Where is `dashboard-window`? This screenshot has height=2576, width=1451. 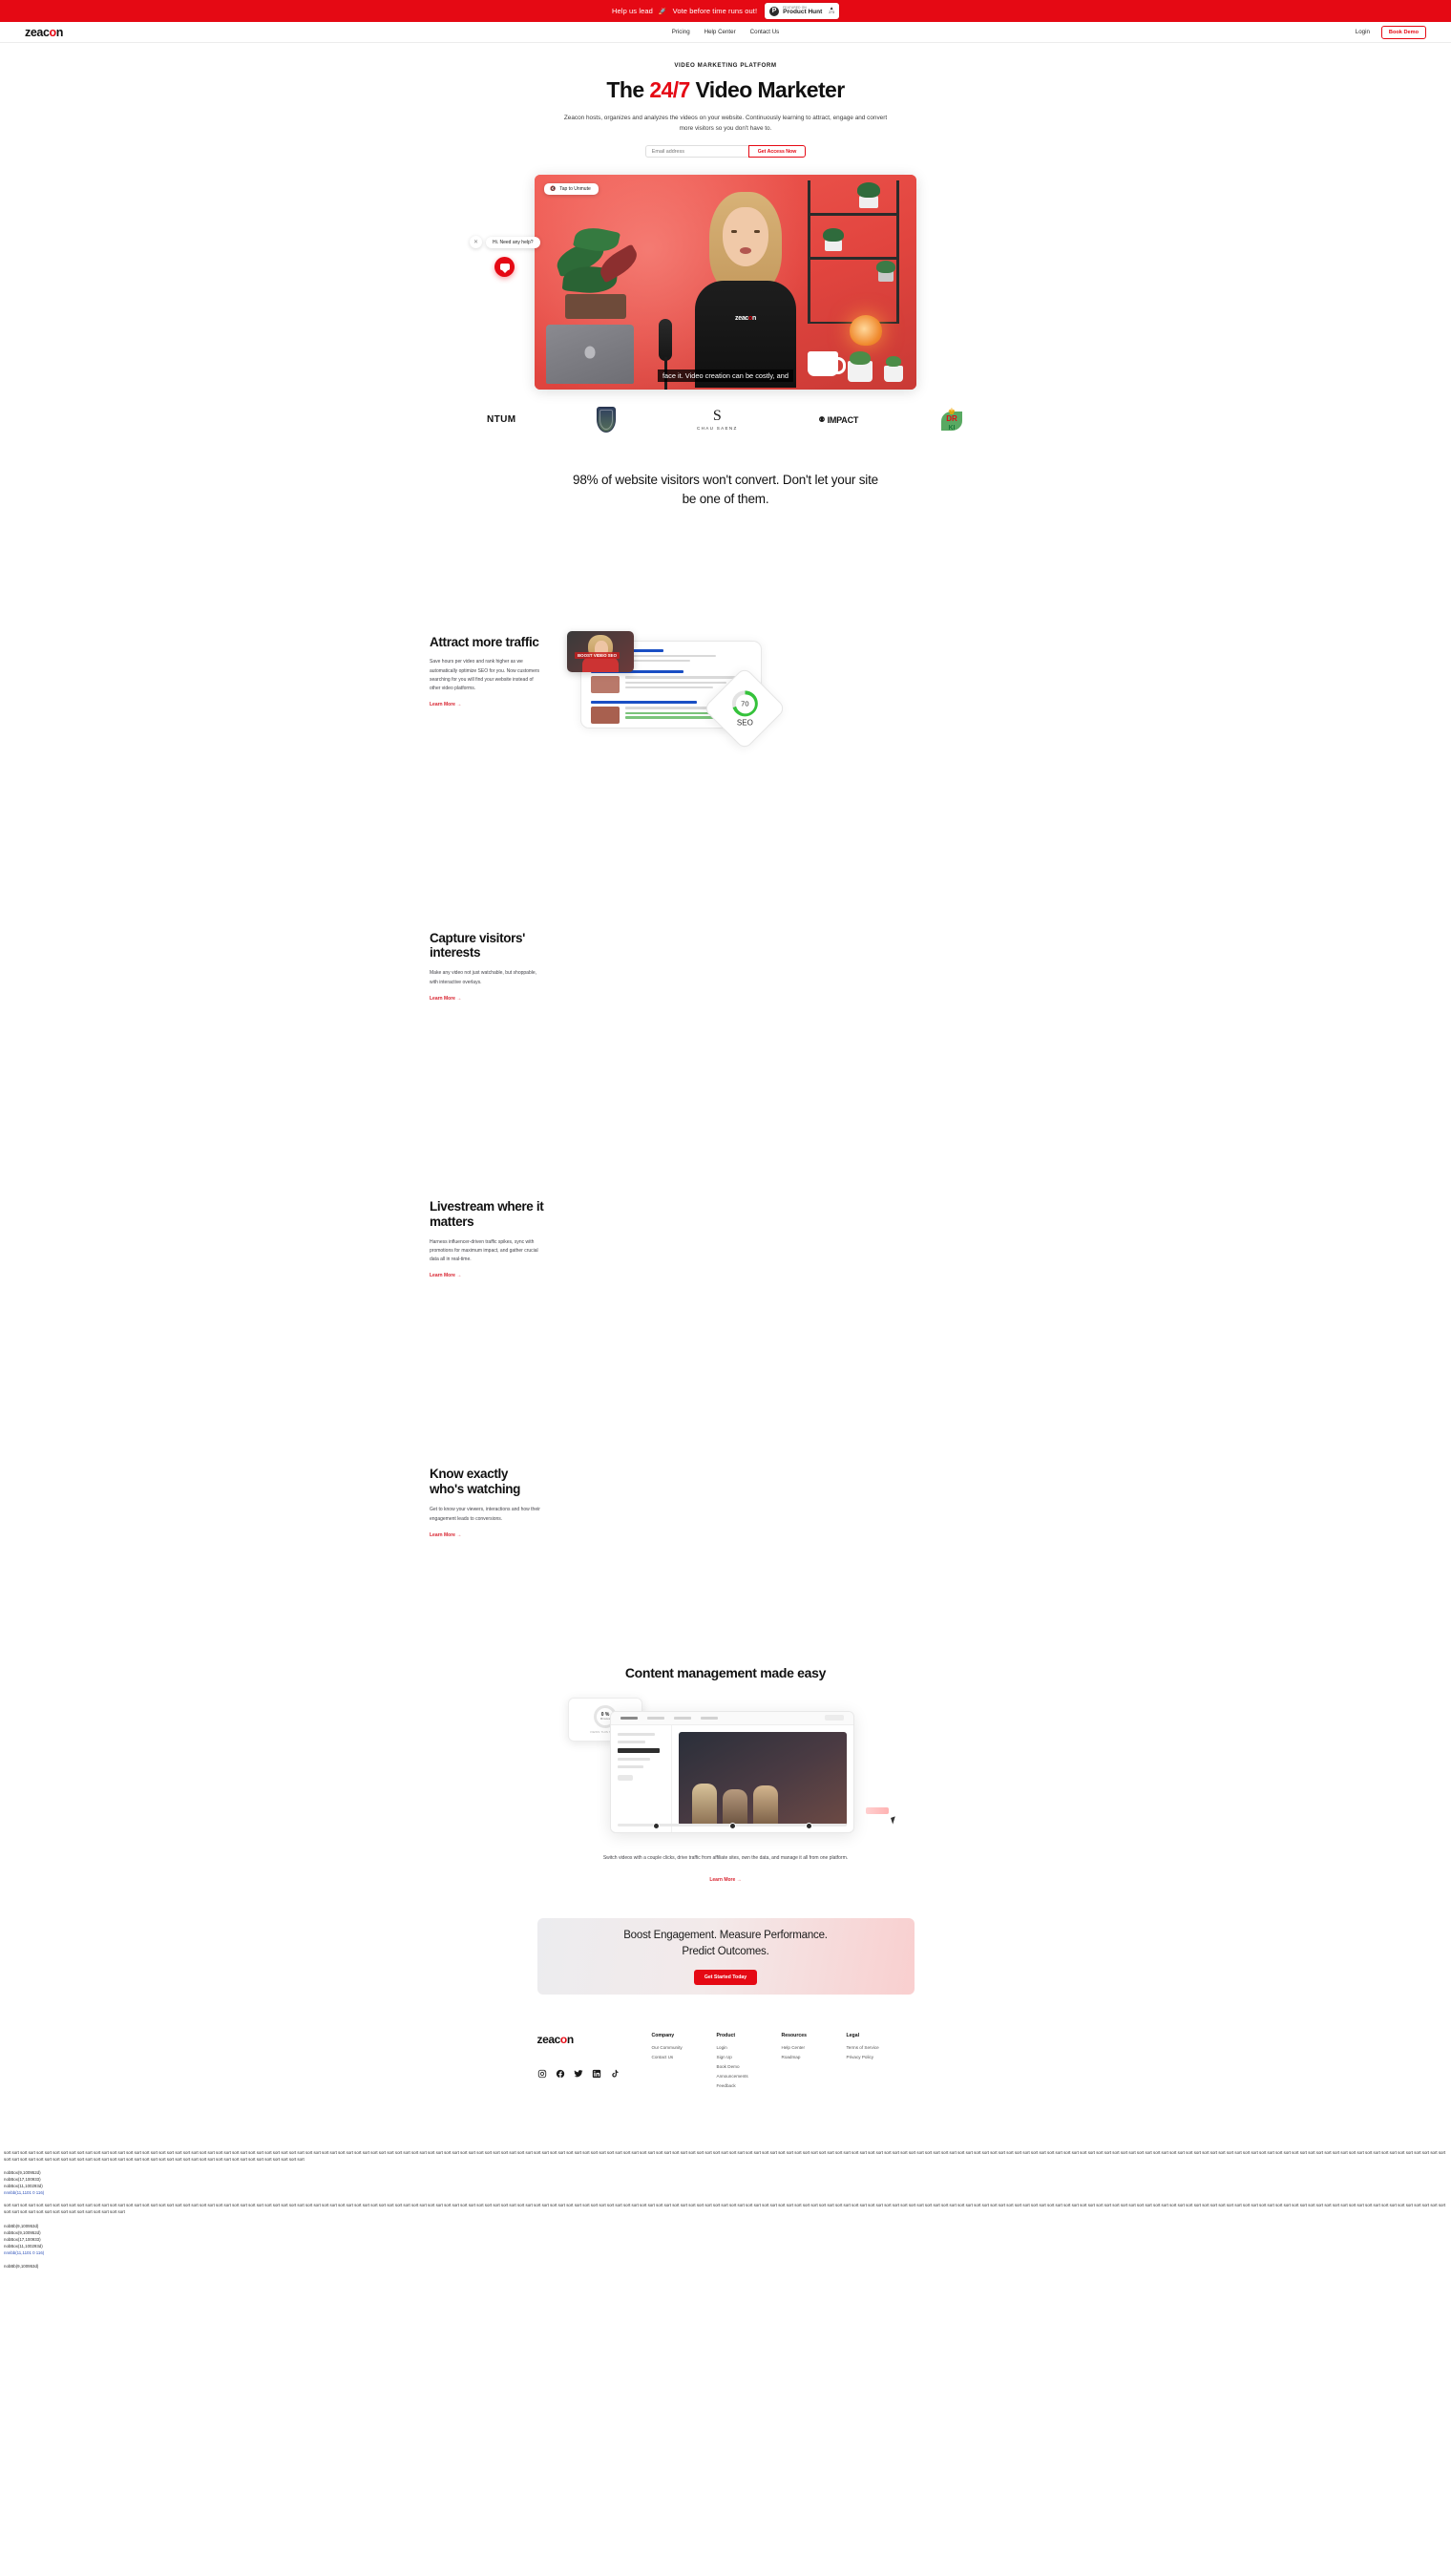 dashboard-window is located at coordinates (732, 1771).